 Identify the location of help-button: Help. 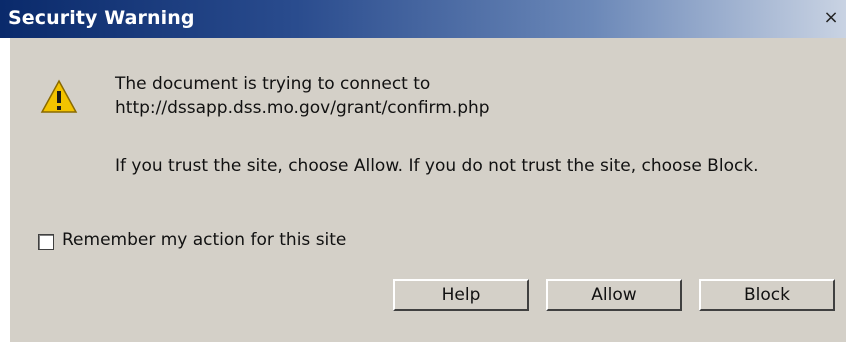
(461, 295).